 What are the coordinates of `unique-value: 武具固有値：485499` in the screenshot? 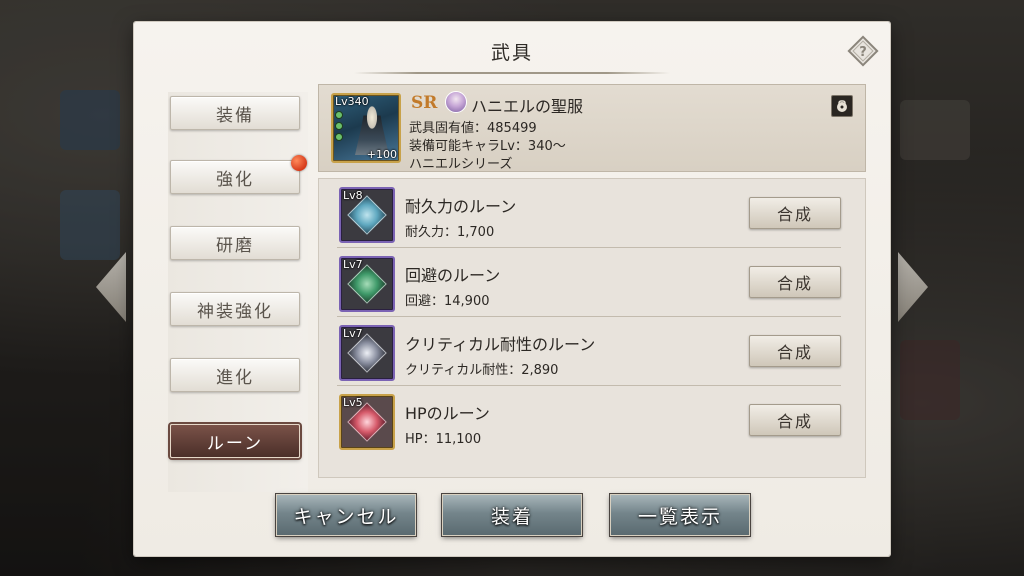 It's located at (473, 128).